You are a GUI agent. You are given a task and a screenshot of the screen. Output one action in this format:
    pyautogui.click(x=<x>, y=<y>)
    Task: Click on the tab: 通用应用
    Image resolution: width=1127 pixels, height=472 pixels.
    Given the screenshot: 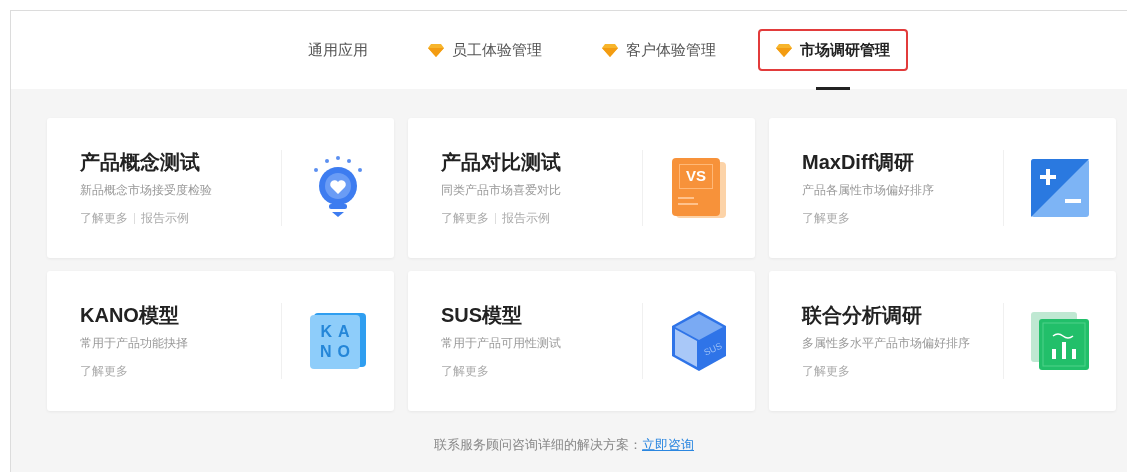 What is the action you would take?
    pyautogui.click(x=338, y=50)
    